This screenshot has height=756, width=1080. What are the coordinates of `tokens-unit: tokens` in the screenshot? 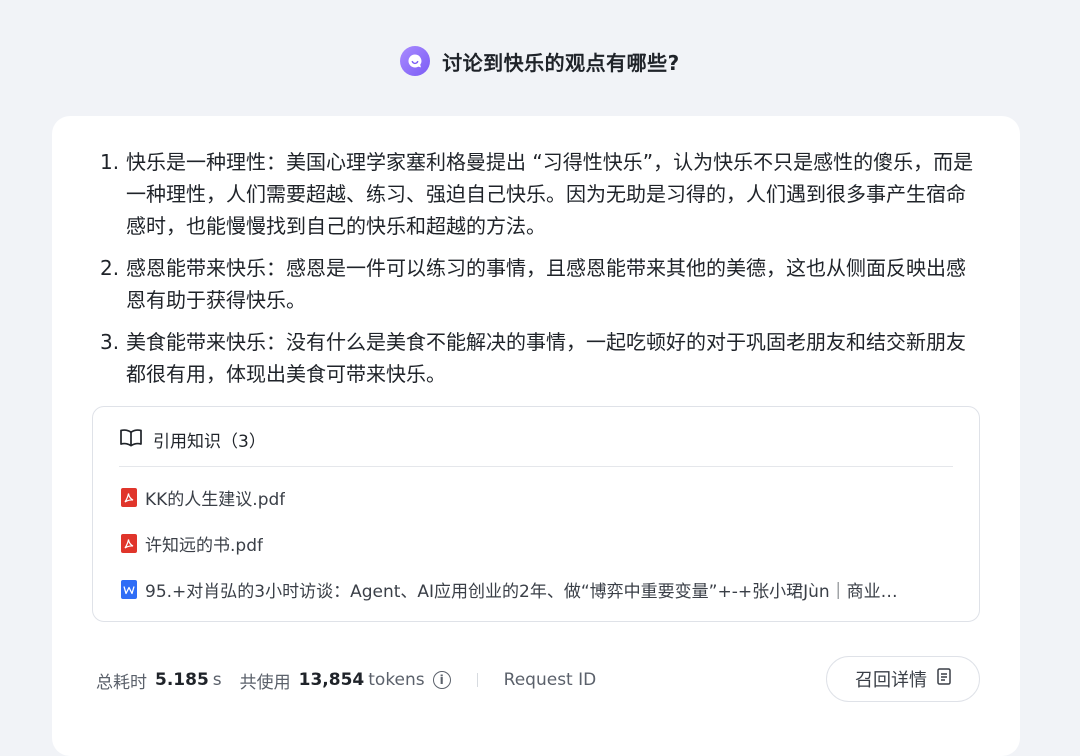 It's located at (396, 680).